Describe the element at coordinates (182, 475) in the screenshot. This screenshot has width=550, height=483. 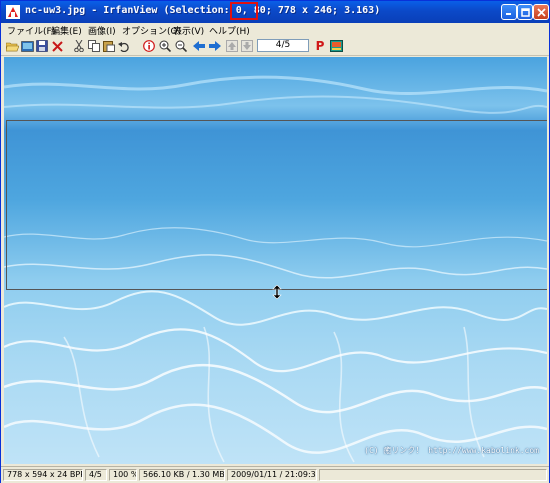
I see `status-file-size: 566.10 KB / 1.30 MB` at that location.